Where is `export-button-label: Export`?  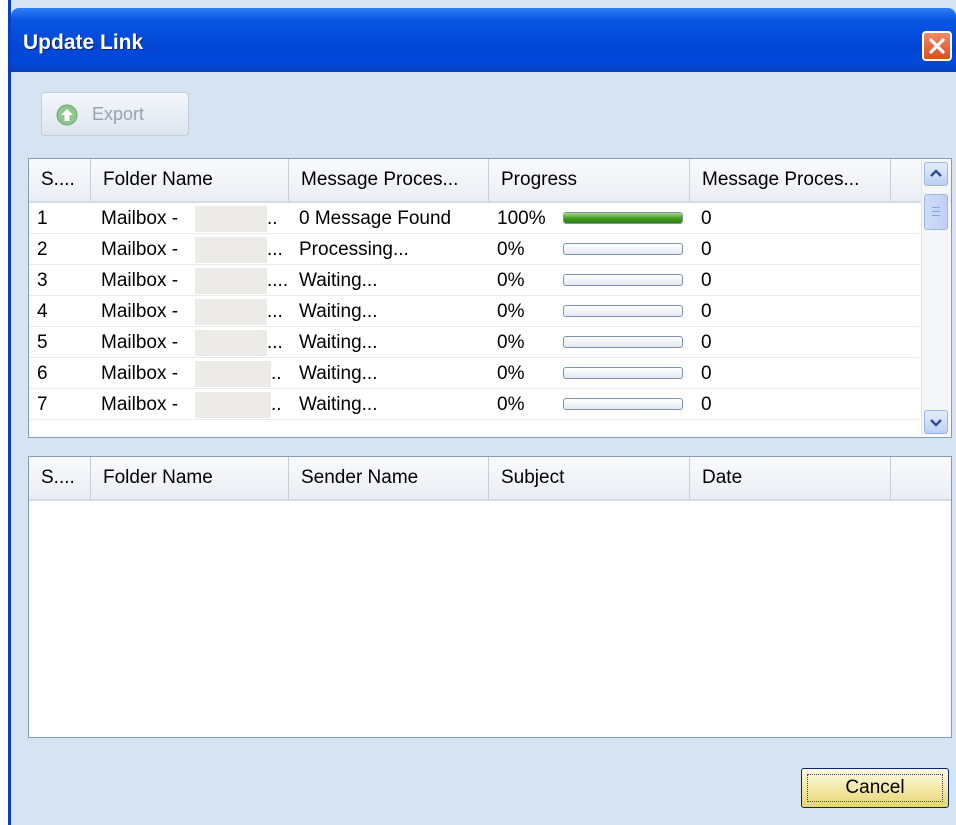 export-button-label: Export is located at coordinates (118, 114).